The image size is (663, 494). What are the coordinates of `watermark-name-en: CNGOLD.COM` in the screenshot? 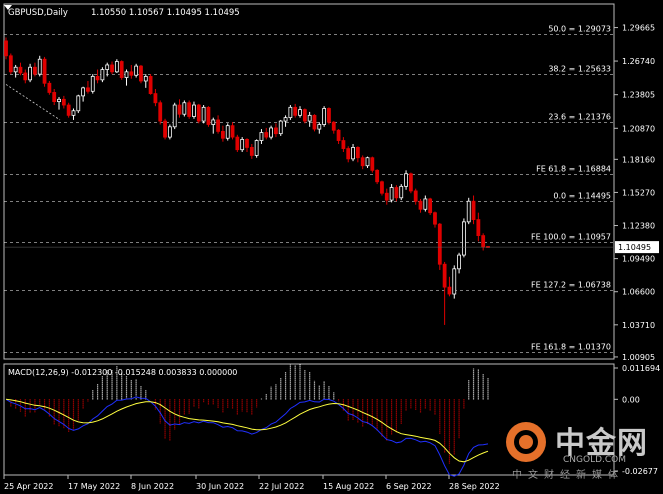 It's located at (595, 460).